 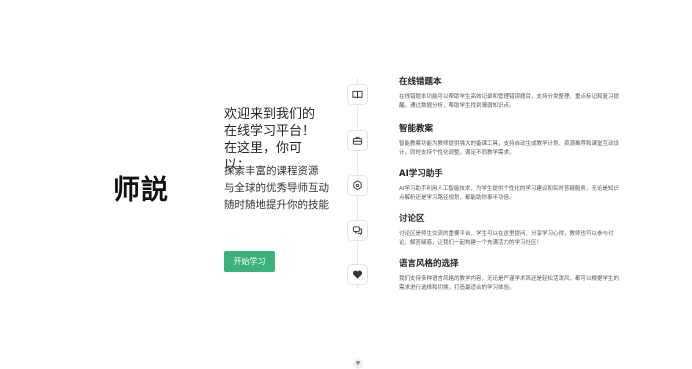 I want to click on section-title: AI学习助手, so click(x=421, y=174).